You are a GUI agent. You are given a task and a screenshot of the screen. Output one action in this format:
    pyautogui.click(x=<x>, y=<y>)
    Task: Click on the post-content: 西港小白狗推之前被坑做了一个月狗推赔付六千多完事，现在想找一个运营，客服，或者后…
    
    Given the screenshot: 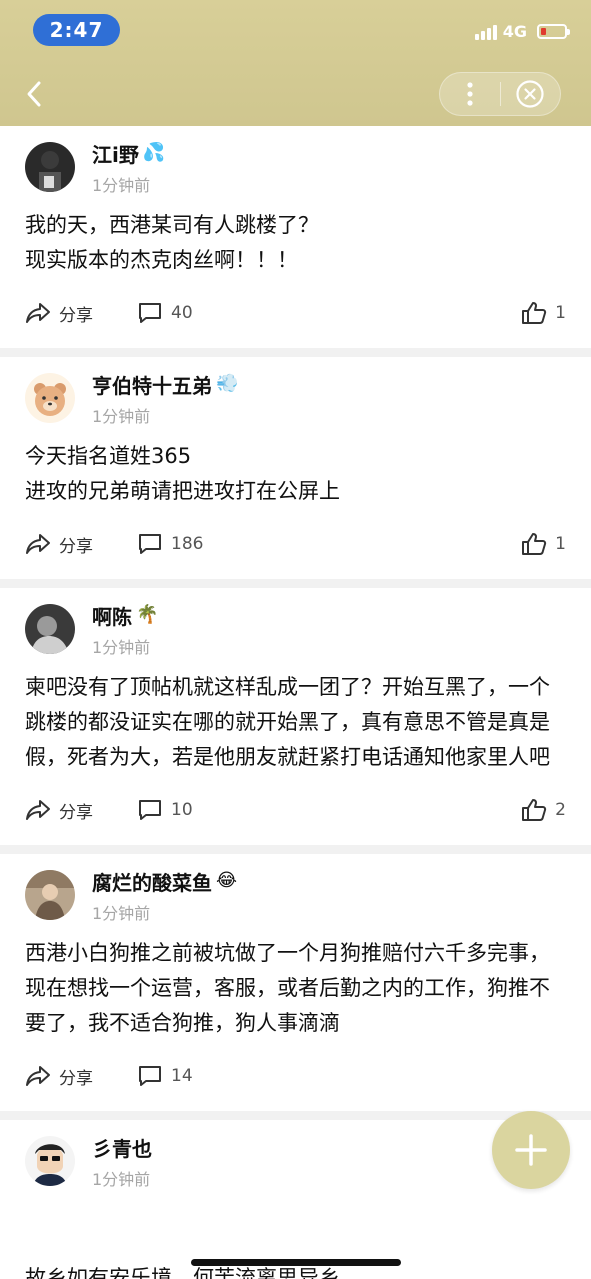 What is the action you would take?
    pyautogui.click(x=295, y=988)
    